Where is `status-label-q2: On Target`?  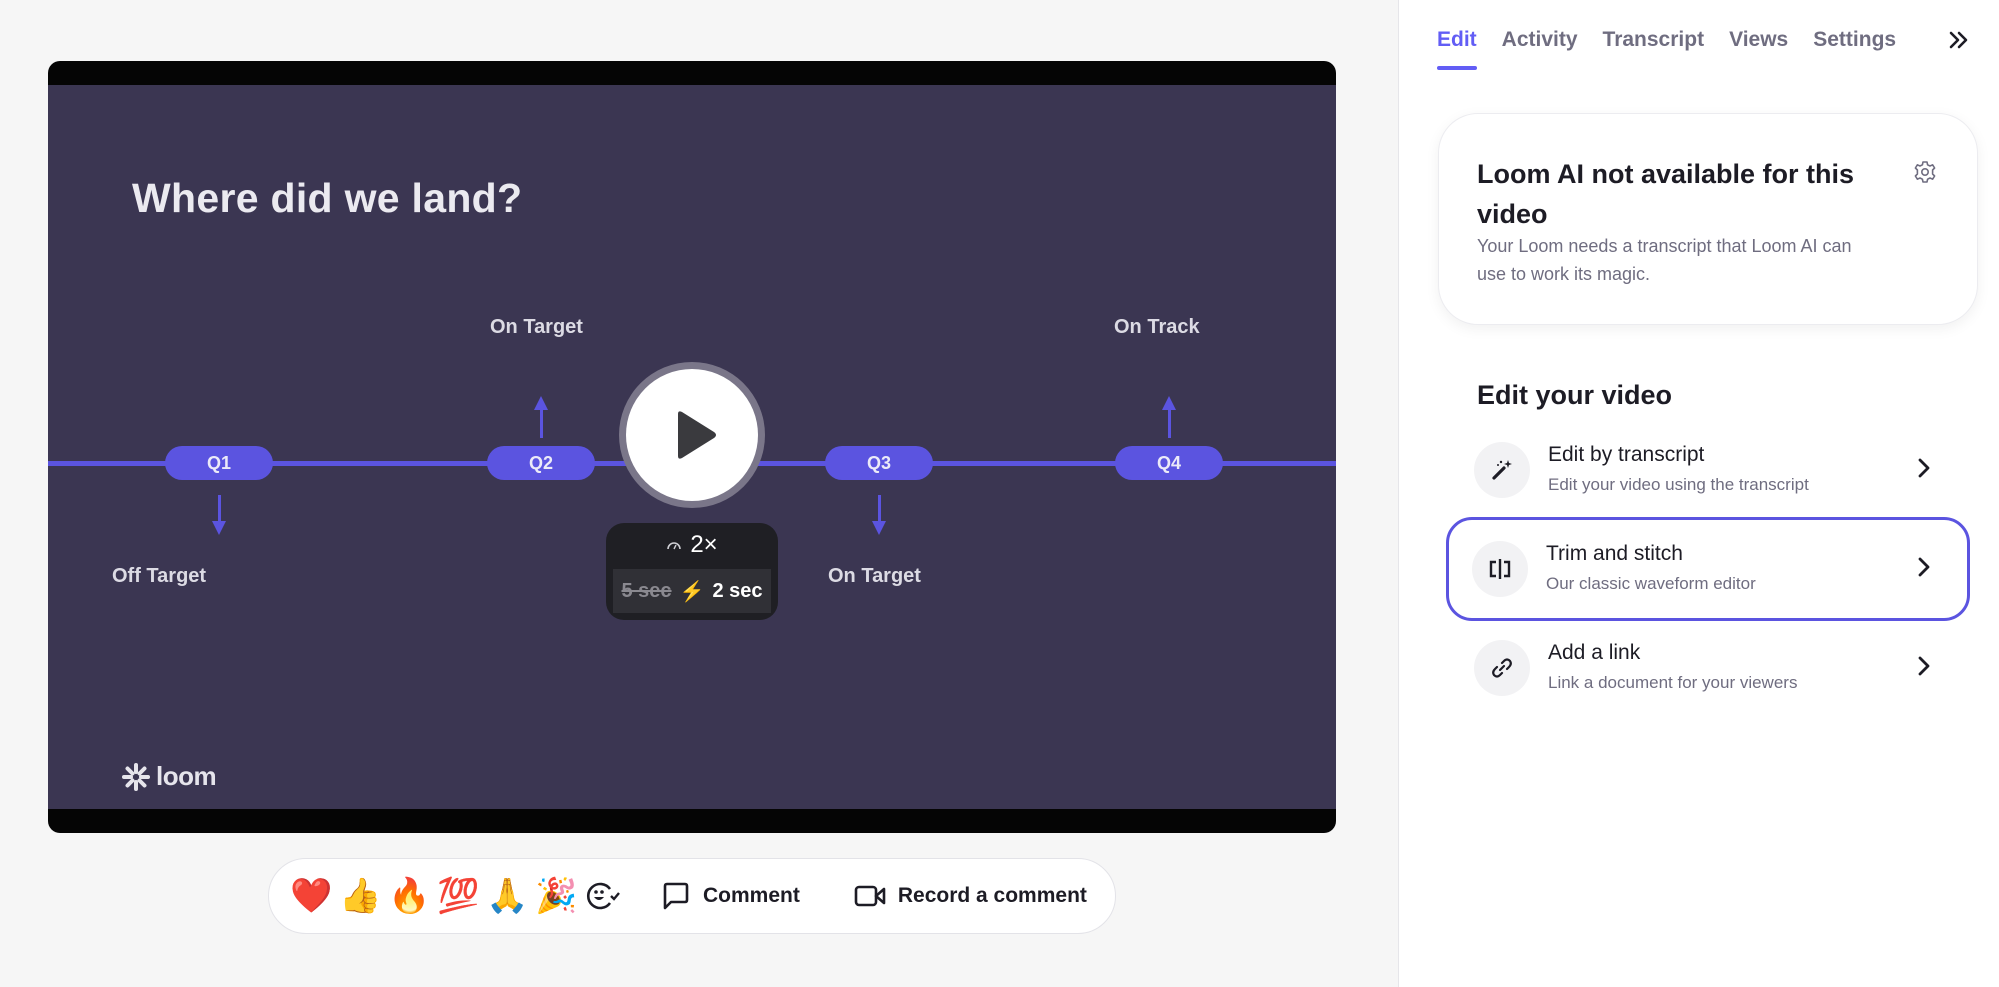
status-label-q2: On Target is located at coordinates (536, 327).